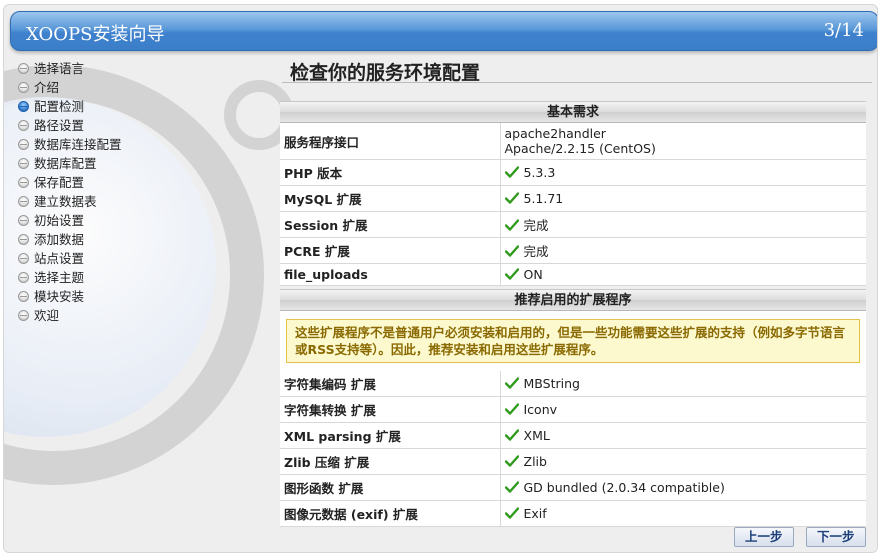 Image resolution: width=881 pixels, height=556 pixels. I want to click on sidebar-step-label: 路径设置, so click(59, 125).